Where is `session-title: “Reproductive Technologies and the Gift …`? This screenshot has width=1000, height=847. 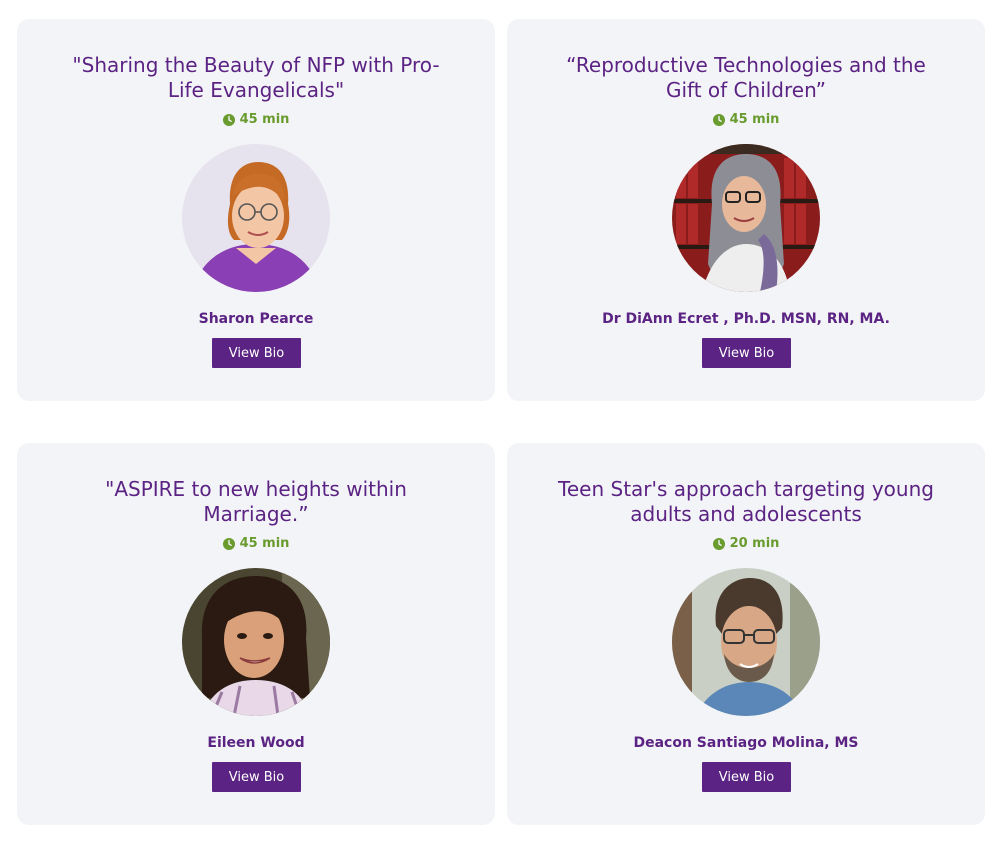
session-title: “Reproductive Technologies and the Gift … is located at coordinates (746, 77).